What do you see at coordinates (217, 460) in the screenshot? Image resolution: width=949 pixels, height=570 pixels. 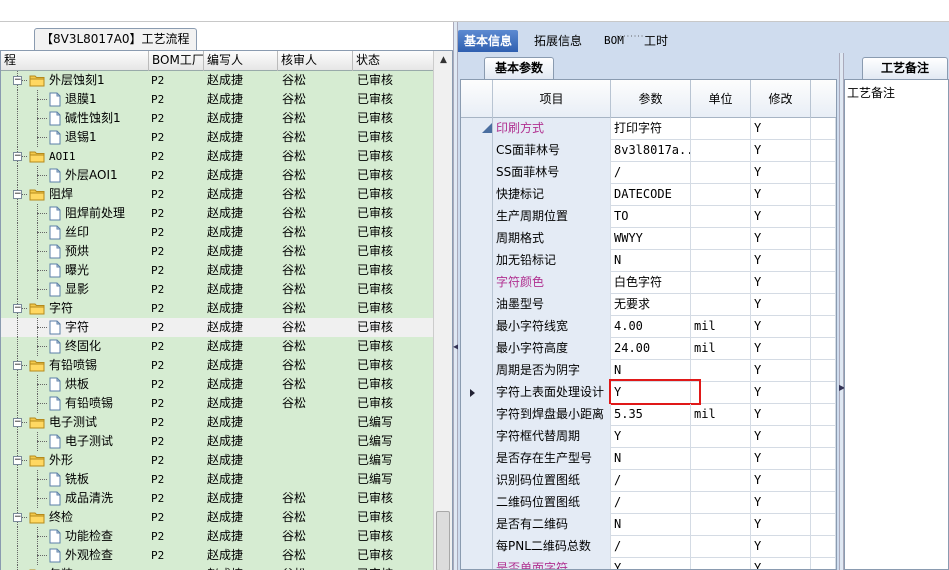 I see `tree-row: − 外形 P2 赵成捷 已编写` at bounding box center [217, 460].